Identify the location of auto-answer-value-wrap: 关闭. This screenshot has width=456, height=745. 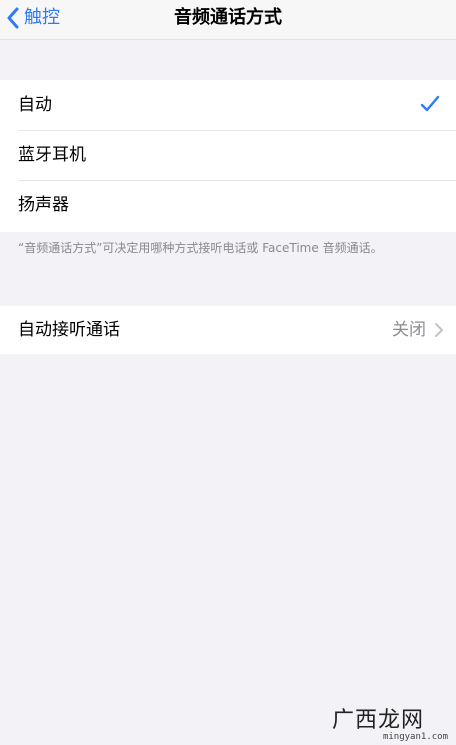
(418, 330).